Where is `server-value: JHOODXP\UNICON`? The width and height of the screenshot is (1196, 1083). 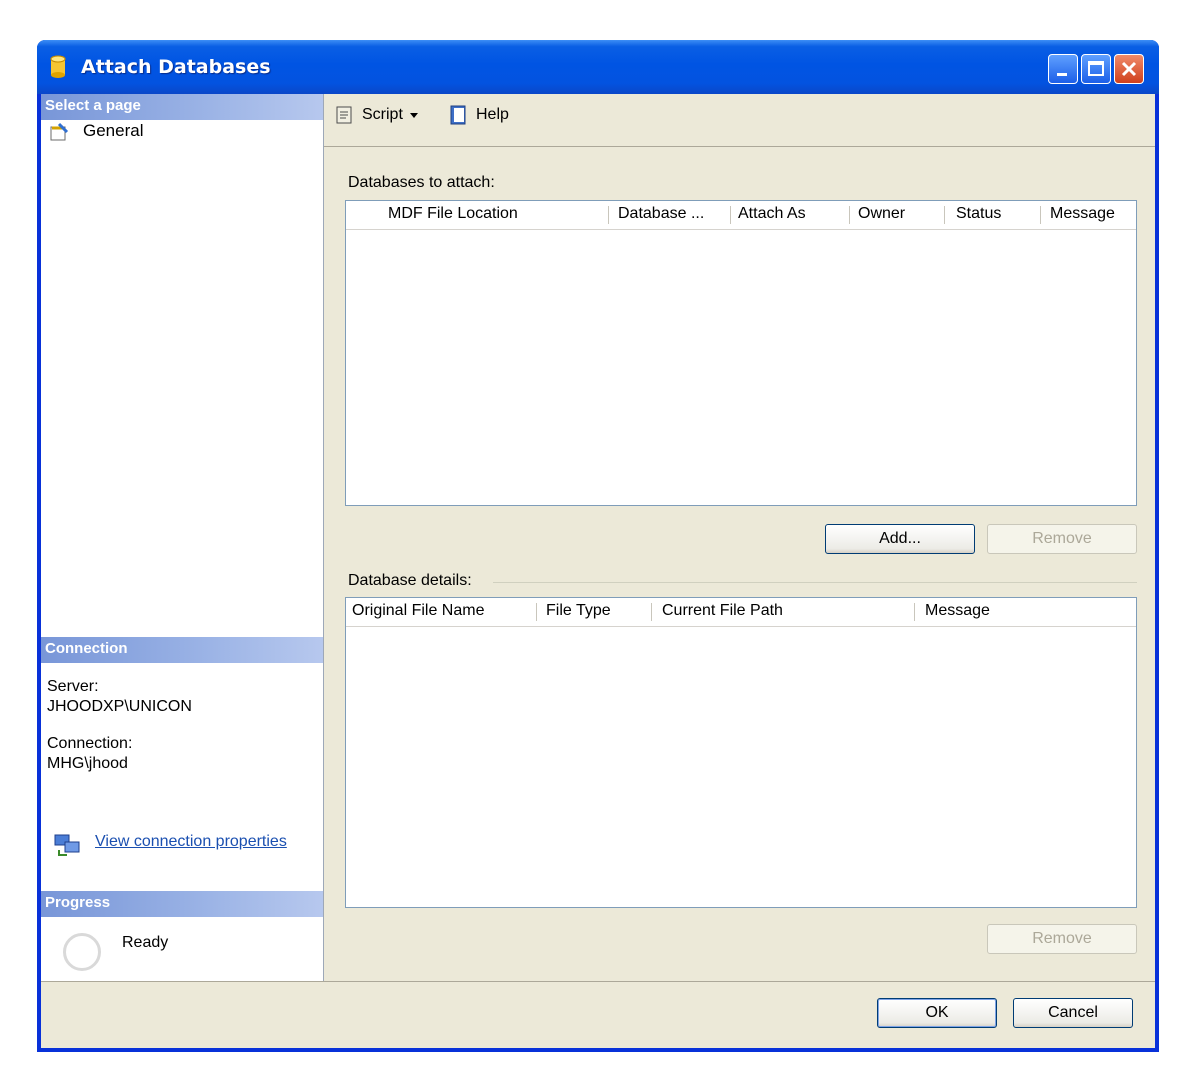
server-value: JHOODXP\UNICON is located at coordinates (119, 706).